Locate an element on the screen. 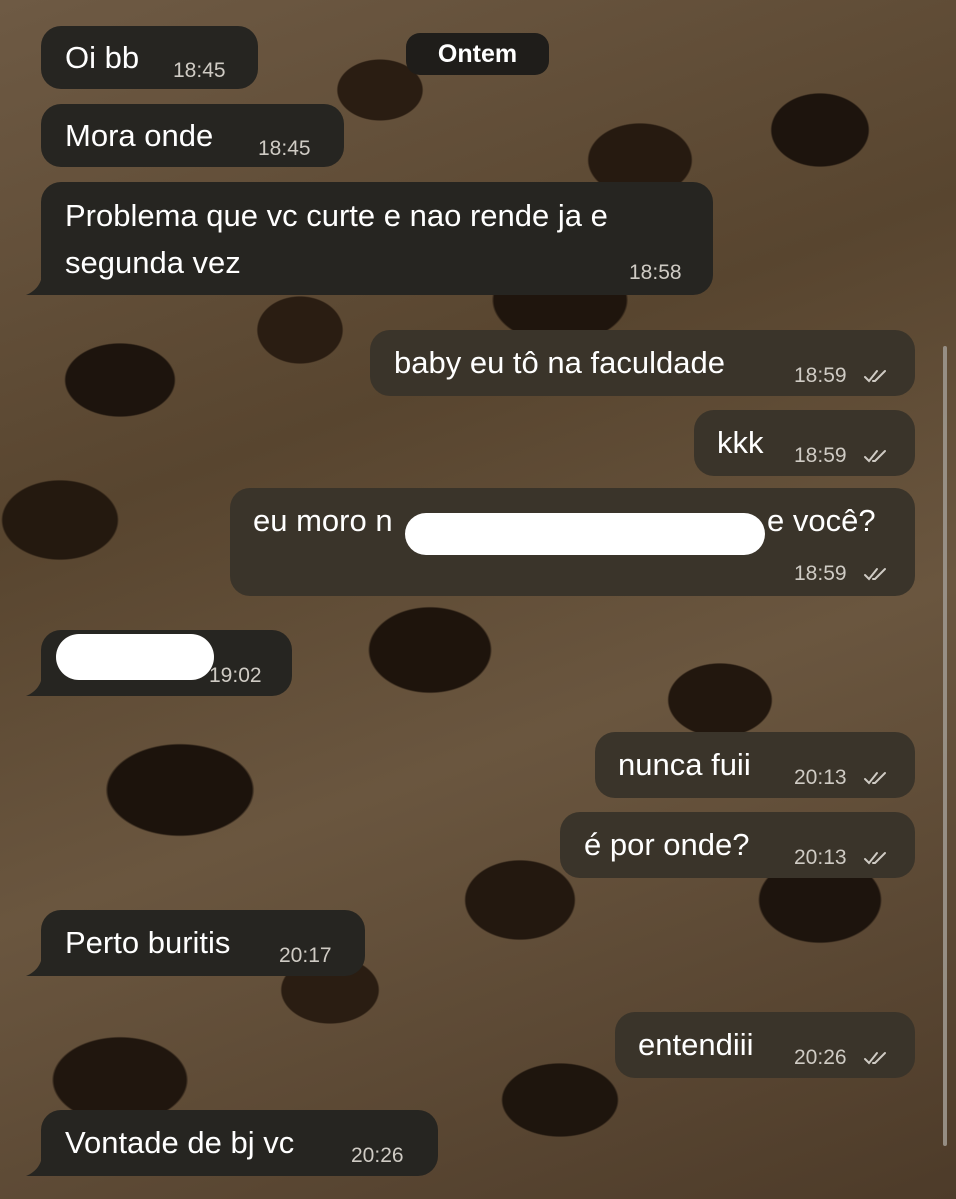 The image size is (956, 1199). message-incoming: Mora onde 18:45 is located at coordinates (192, 135).